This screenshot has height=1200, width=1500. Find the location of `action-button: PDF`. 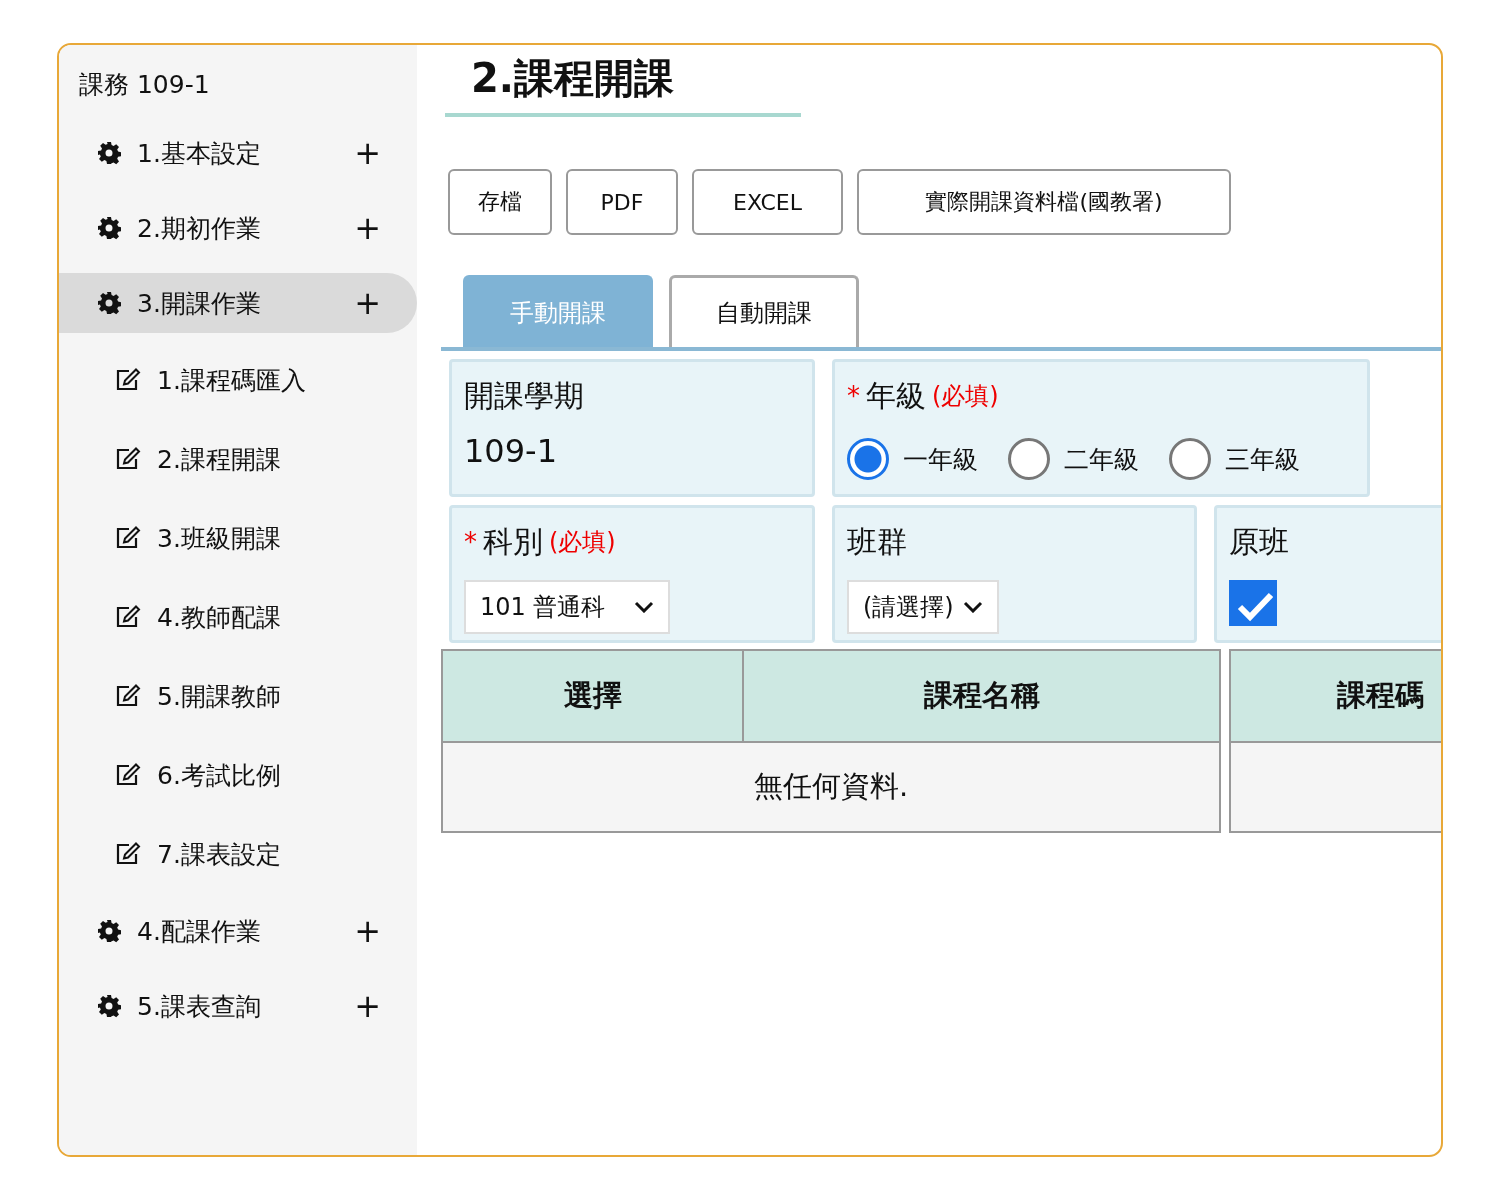

action-button: PDF is located at coordinates (622, 202).